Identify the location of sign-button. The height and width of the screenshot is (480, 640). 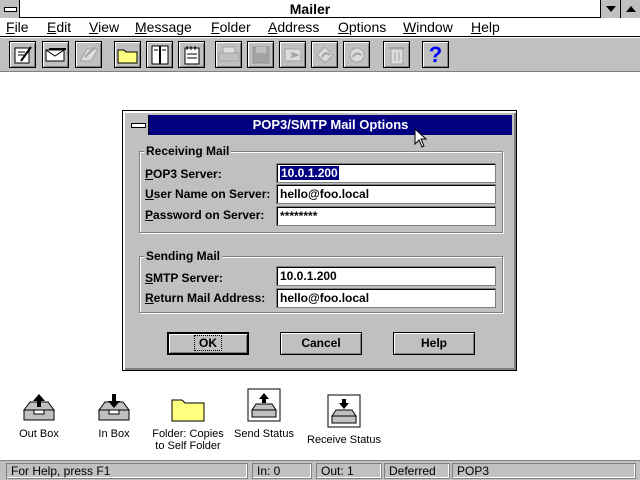
(88, 54).